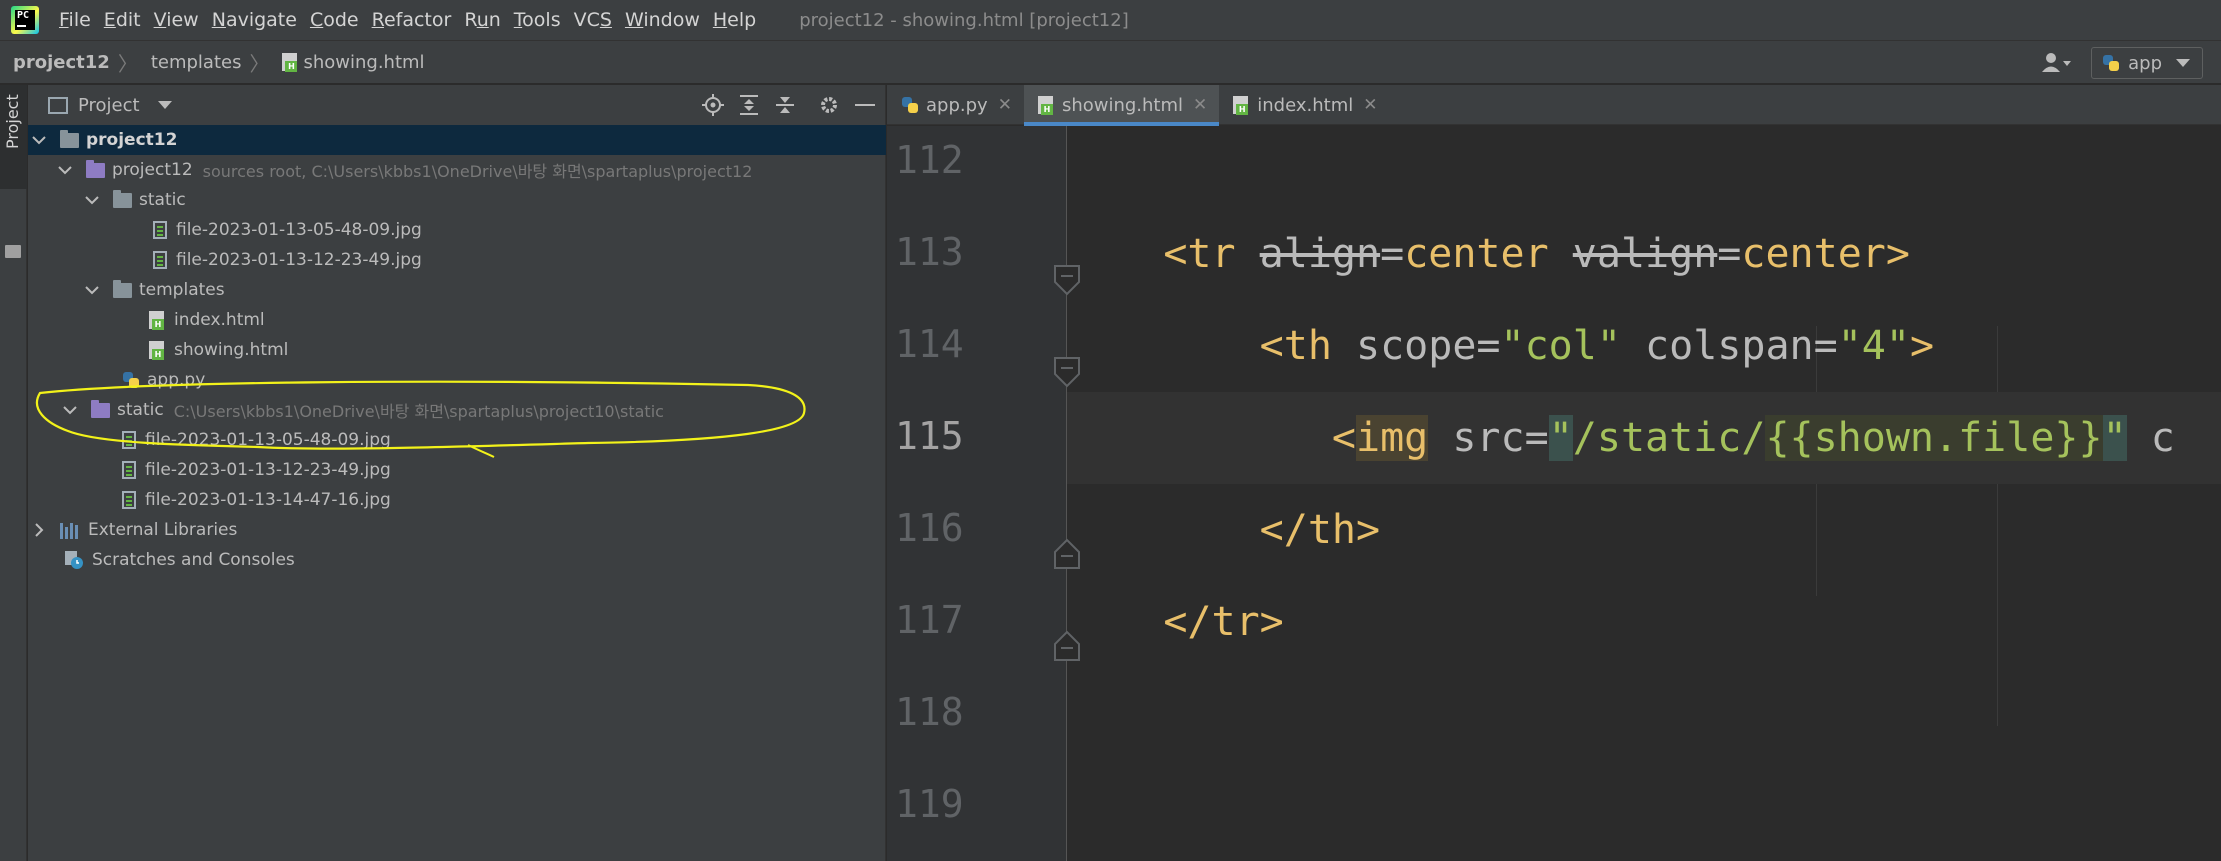 Image resolution: width=2221 pixels, height=861 pixels. Describe the element at coordinates (456, 105) in the screenshot. I see `project-panel-header: Project` at that location.